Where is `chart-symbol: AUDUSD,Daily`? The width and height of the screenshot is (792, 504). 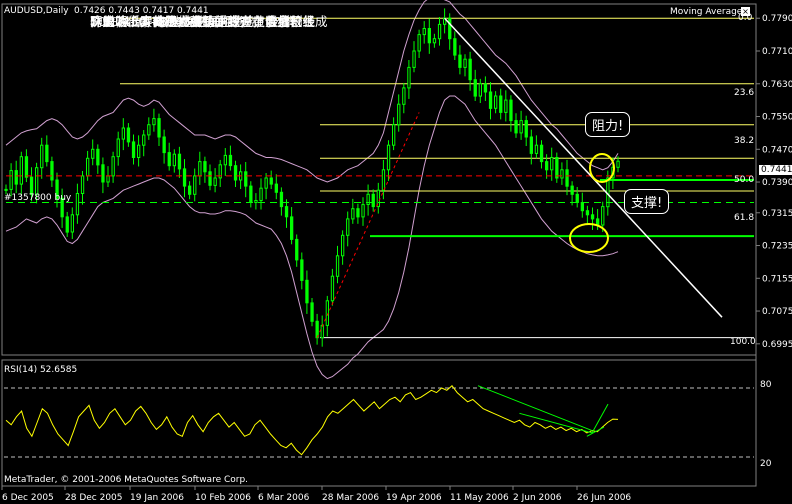
chart-symbol: AUDUSD,Daily is located at coordinates (36, 11).